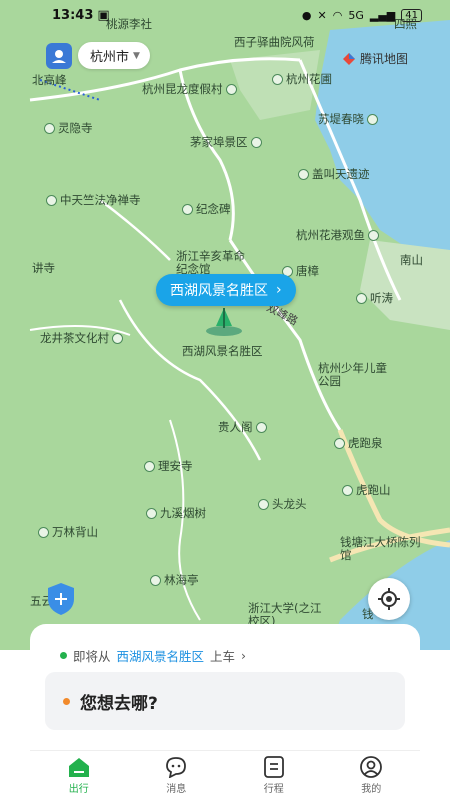 The width and height of the screenshot is (450, 800). Describe the element at coordinates (341, 119) in the screenshot. I see `poi-label: 苏堤春晓` at that location.